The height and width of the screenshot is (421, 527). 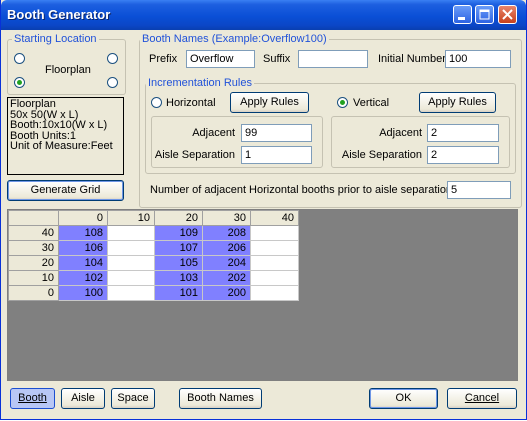 I want to click on grid-row-header: 0, so click(x=33, y=293).